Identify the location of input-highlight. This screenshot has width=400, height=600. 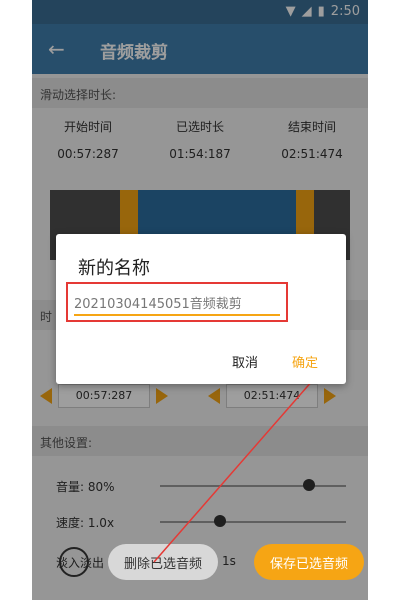
(177, 302).